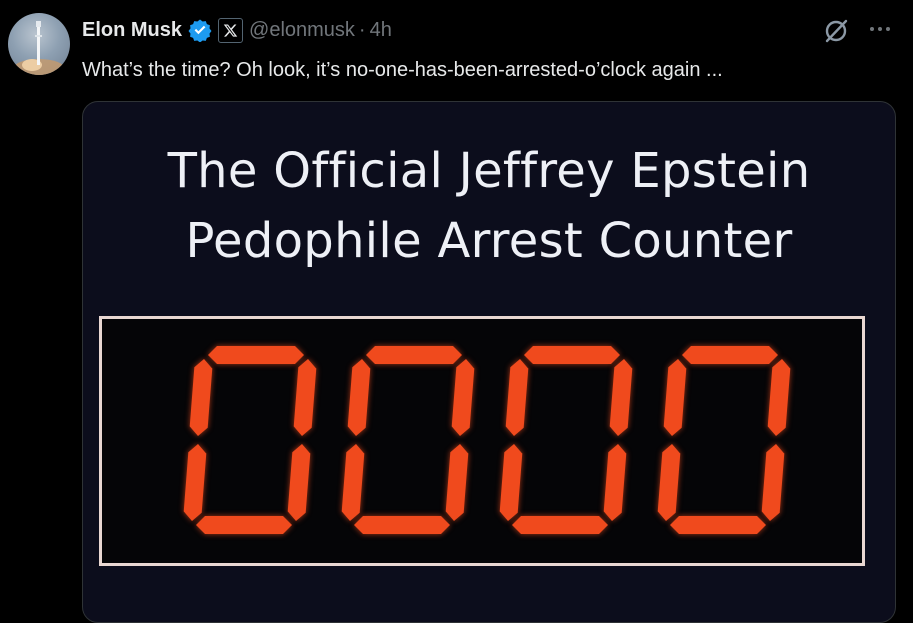 This screenshot has width=913, height=623. Describe the element at coordinates (836, 31) in the screenshot. I see `grok-icon` at that location.